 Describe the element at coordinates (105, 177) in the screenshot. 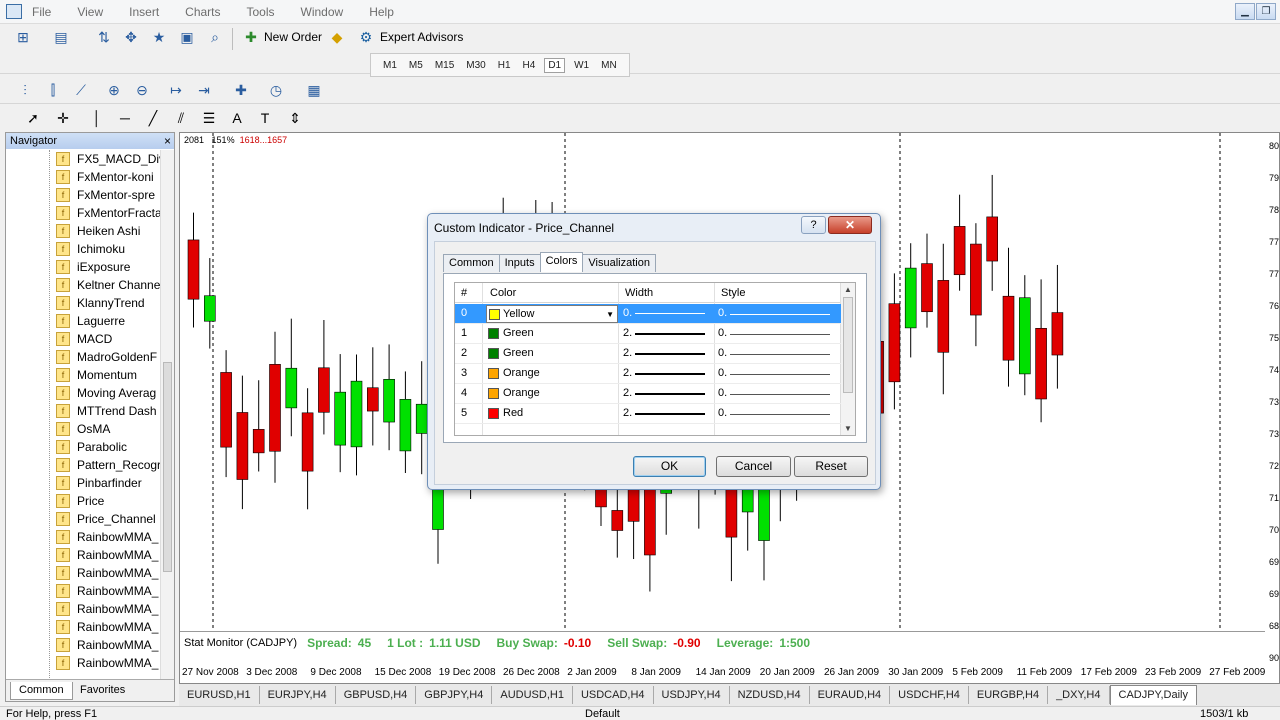

I see `list-item: f FxMentor-koni` at that location.